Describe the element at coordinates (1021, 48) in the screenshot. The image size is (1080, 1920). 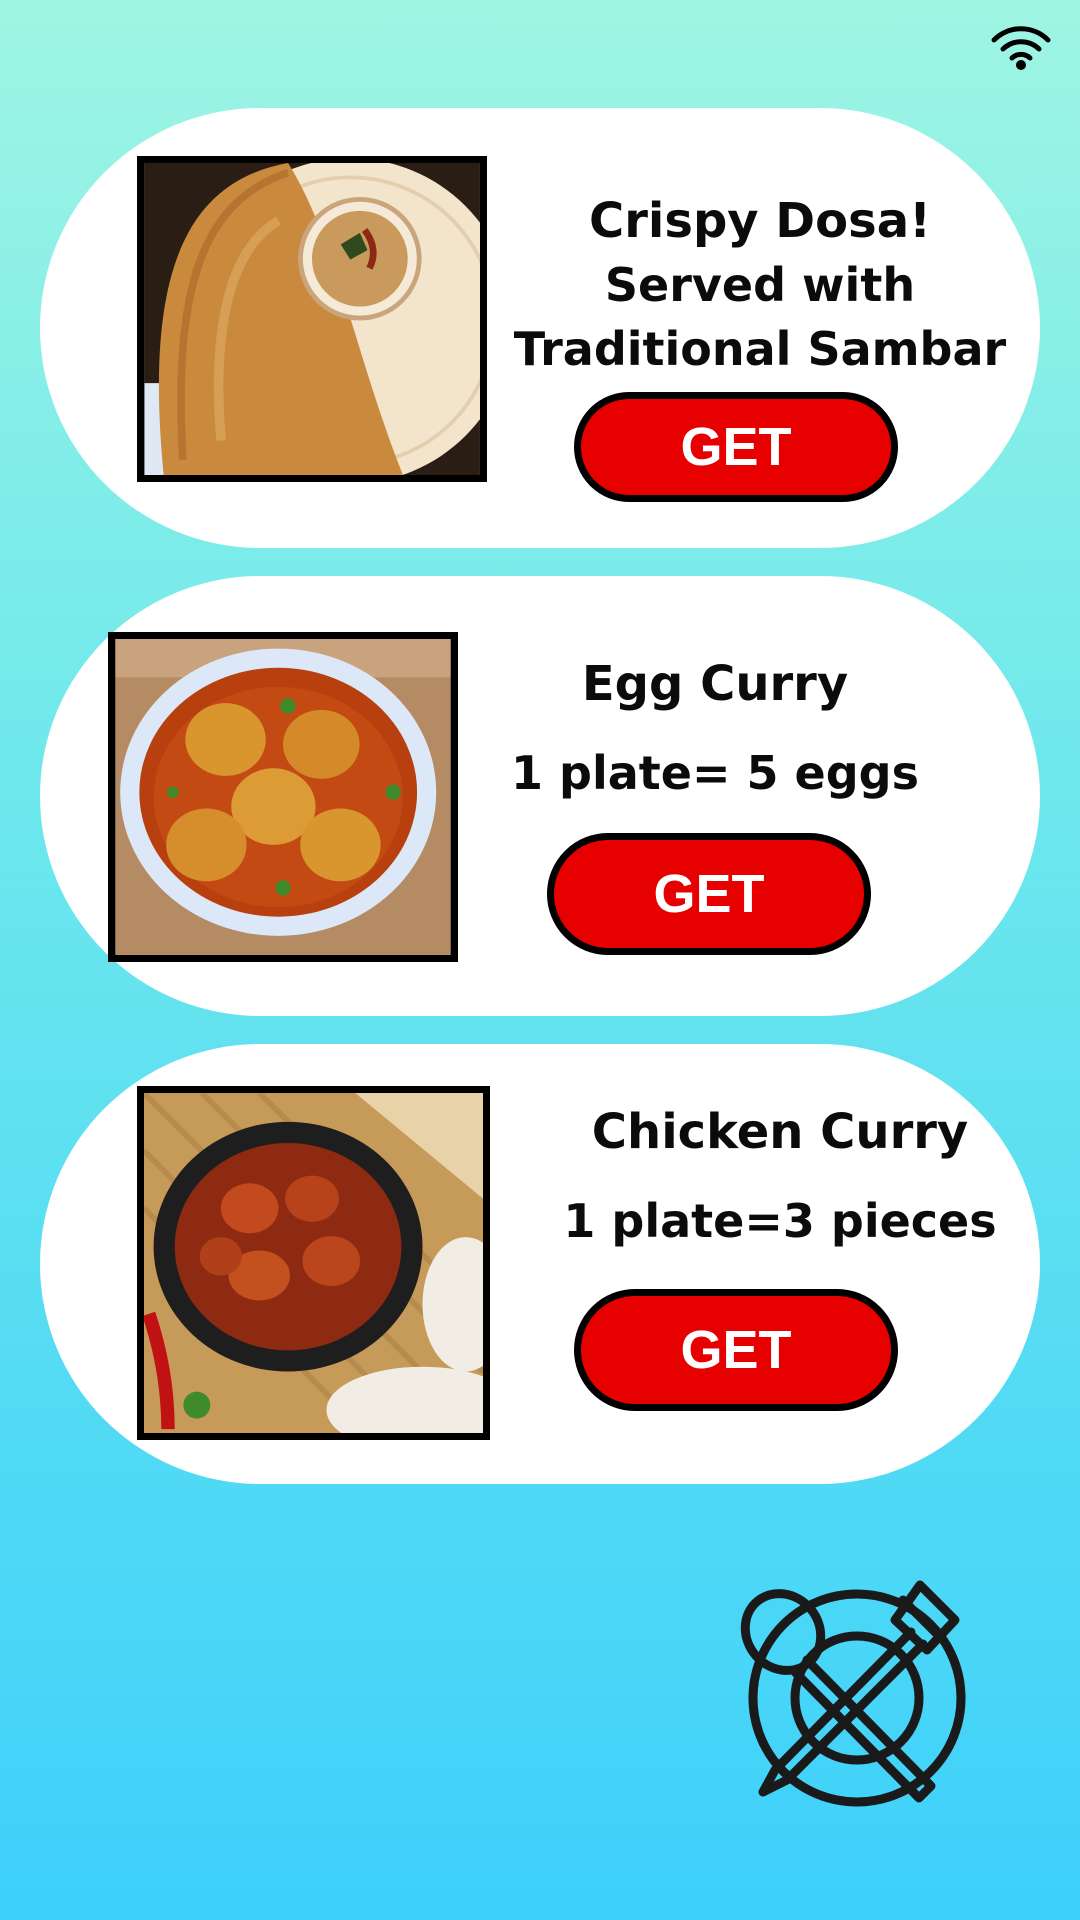
I see `wifi-icon` at that location.